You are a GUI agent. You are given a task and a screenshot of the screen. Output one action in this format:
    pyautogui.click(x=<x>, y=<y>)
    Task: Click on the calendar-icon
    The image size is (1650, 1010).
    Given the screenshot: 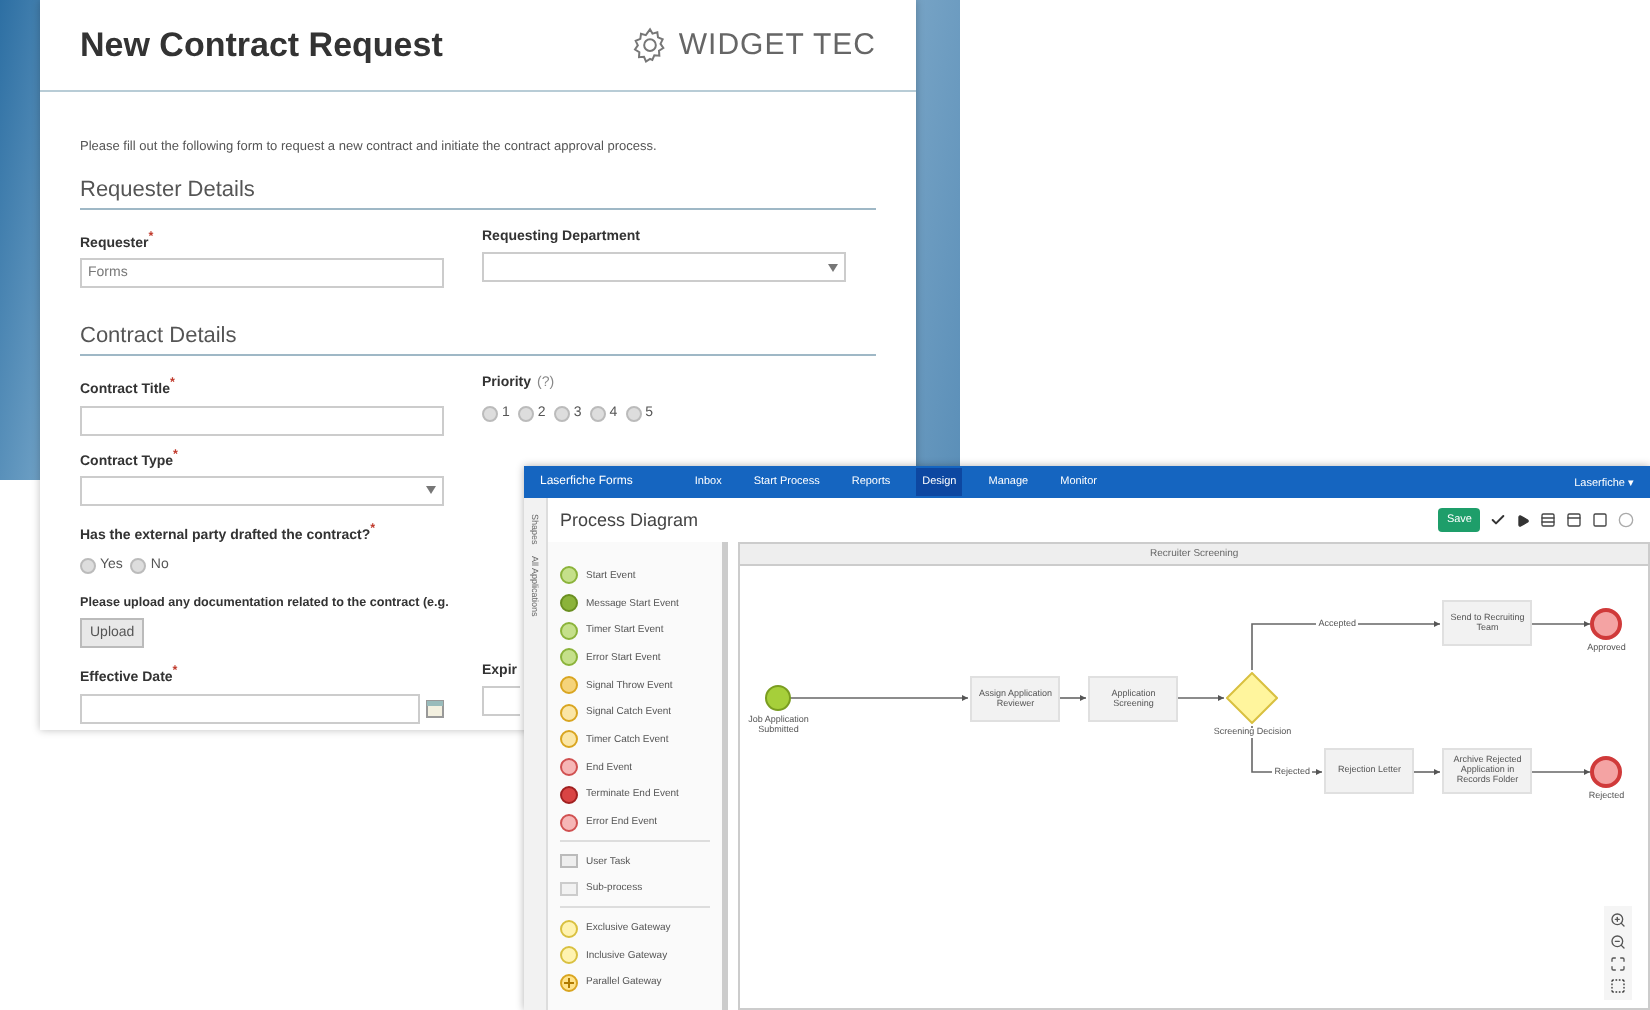 What is the action you would take?
    pyautogui.click(x=435, y=708)
    